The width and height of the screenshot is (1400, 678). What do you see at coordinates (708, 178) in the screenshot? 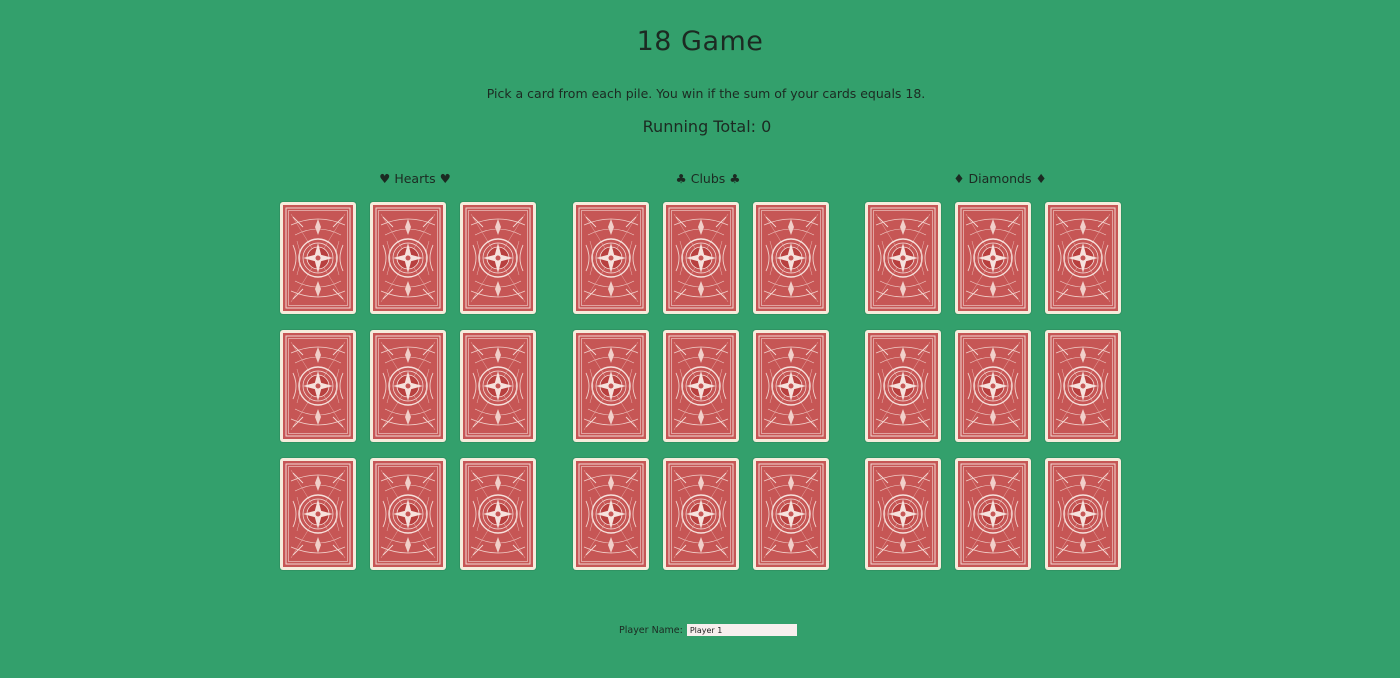
I see `pile-title-clubs: ♣ Clubs ♣` at bounding box center [708, 178].